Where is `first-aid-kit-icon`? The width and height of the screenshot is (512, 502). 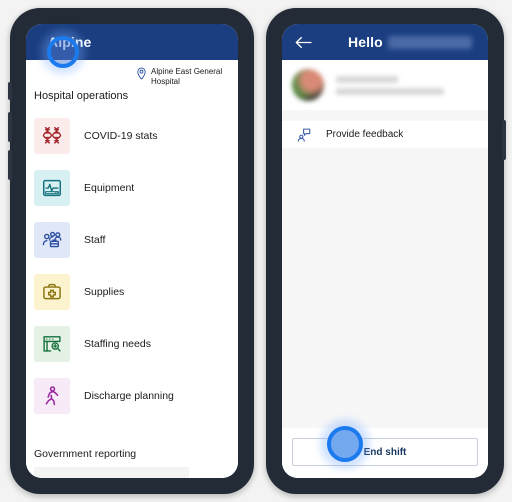
first-aid-kit-icon is located at coordinates (52, 291).